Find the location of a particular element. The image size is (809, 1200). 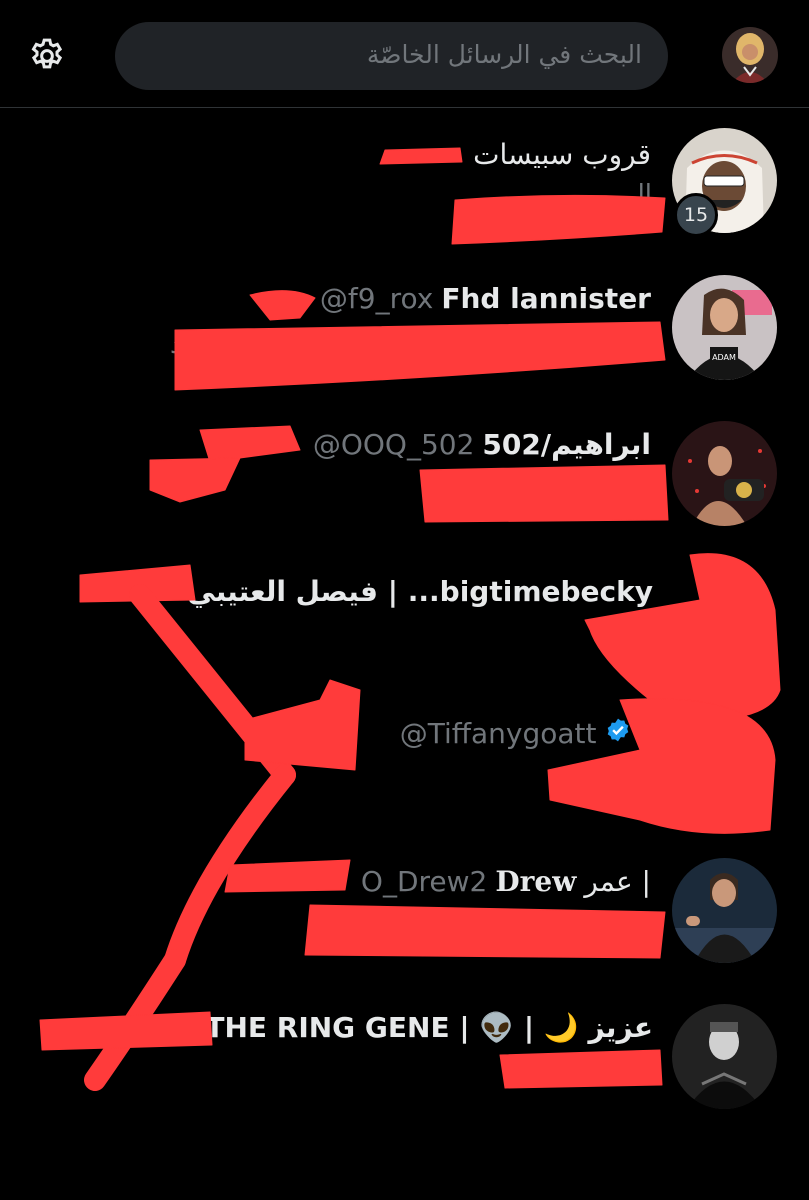

header-divider is located at coordinates (404, 107).